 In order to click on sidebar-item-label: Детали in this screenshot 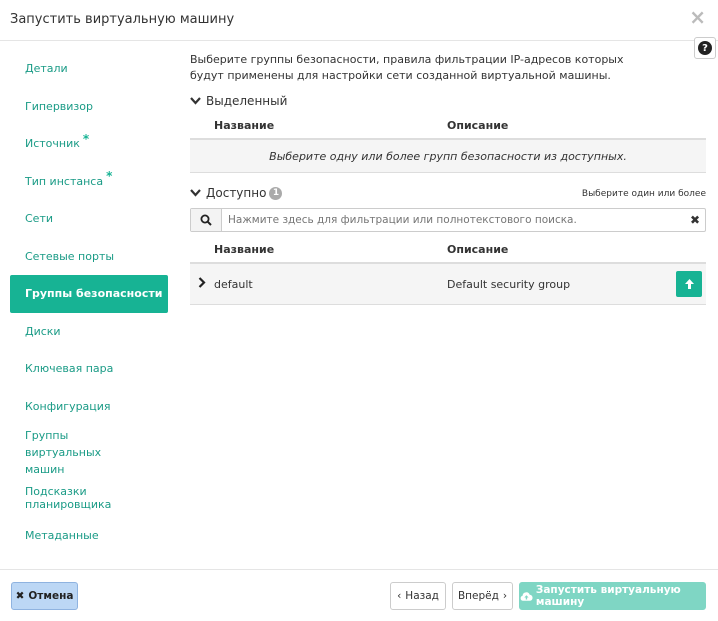, I will do `click(46, 69)`.